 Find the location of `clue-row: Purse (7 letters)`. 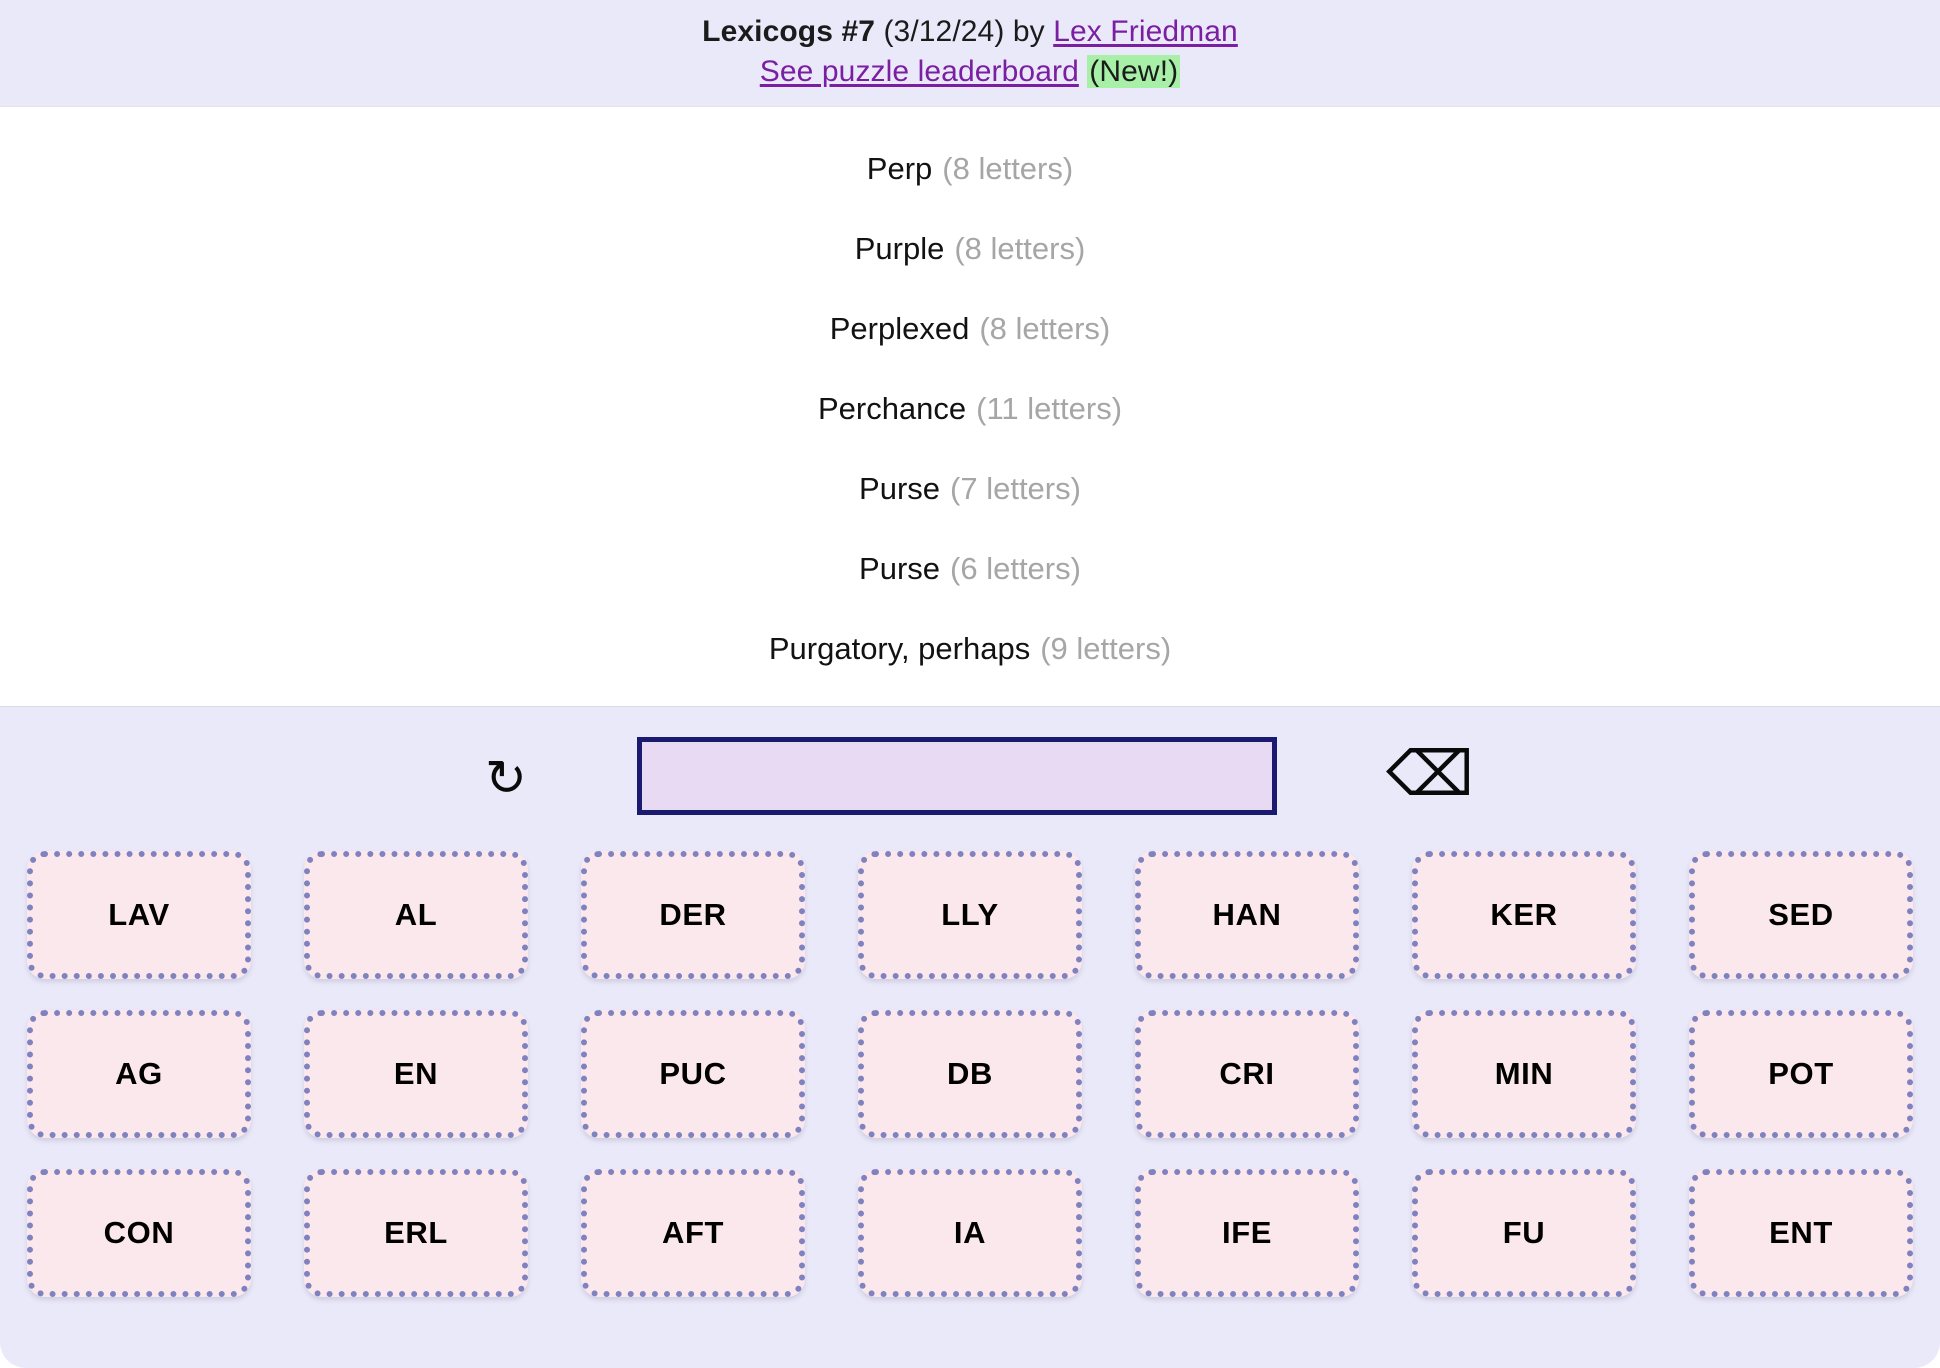

clue-row: Purse (7 letters) is located at coordinates (970, 489).